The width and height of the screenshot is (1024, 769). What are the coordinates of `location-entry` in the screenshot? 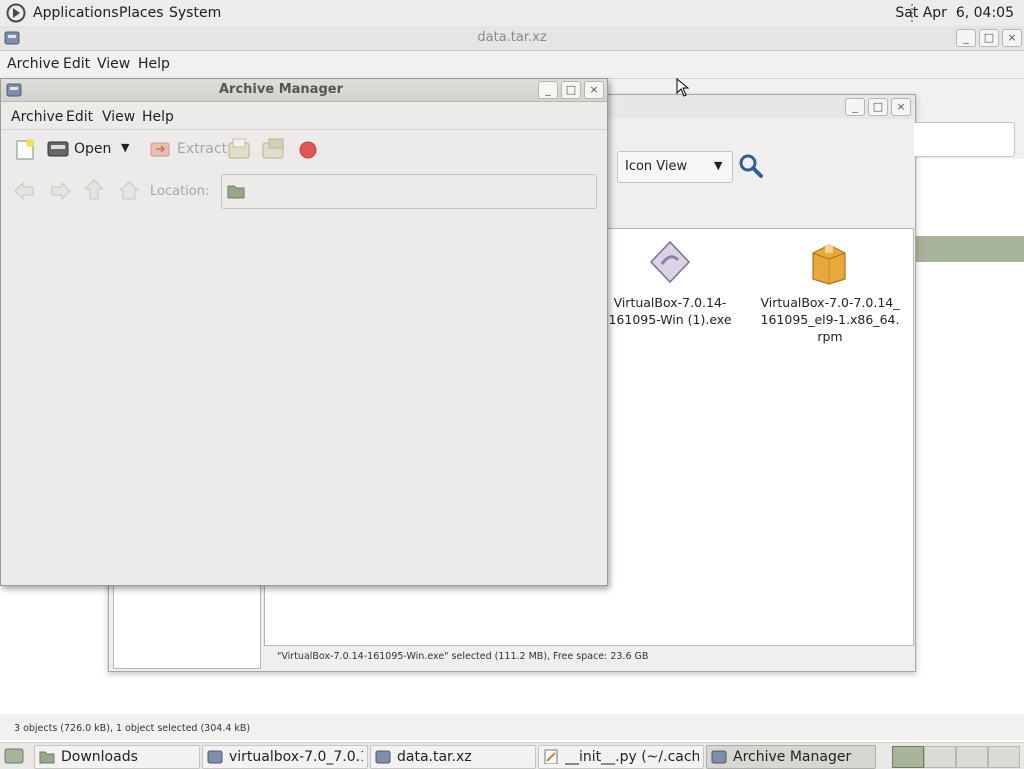 It's located at (964, 139).